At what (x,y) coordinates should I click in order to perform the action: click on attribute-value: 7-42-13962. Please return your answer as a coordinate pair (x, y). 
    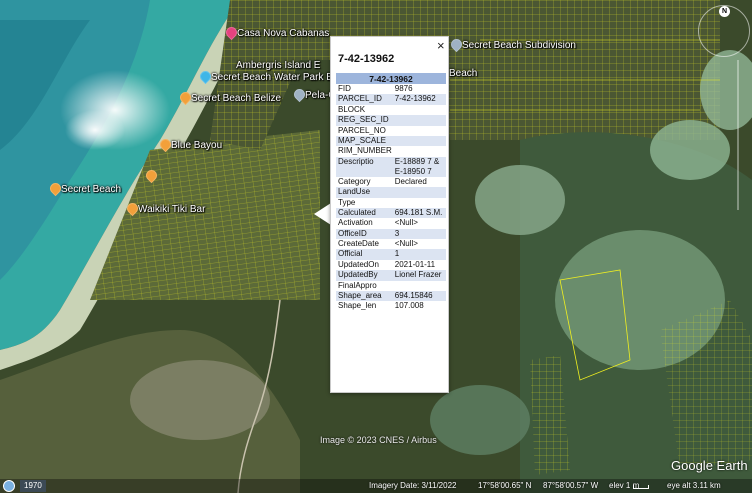
    Looking at the image, I should click on (419, 99).